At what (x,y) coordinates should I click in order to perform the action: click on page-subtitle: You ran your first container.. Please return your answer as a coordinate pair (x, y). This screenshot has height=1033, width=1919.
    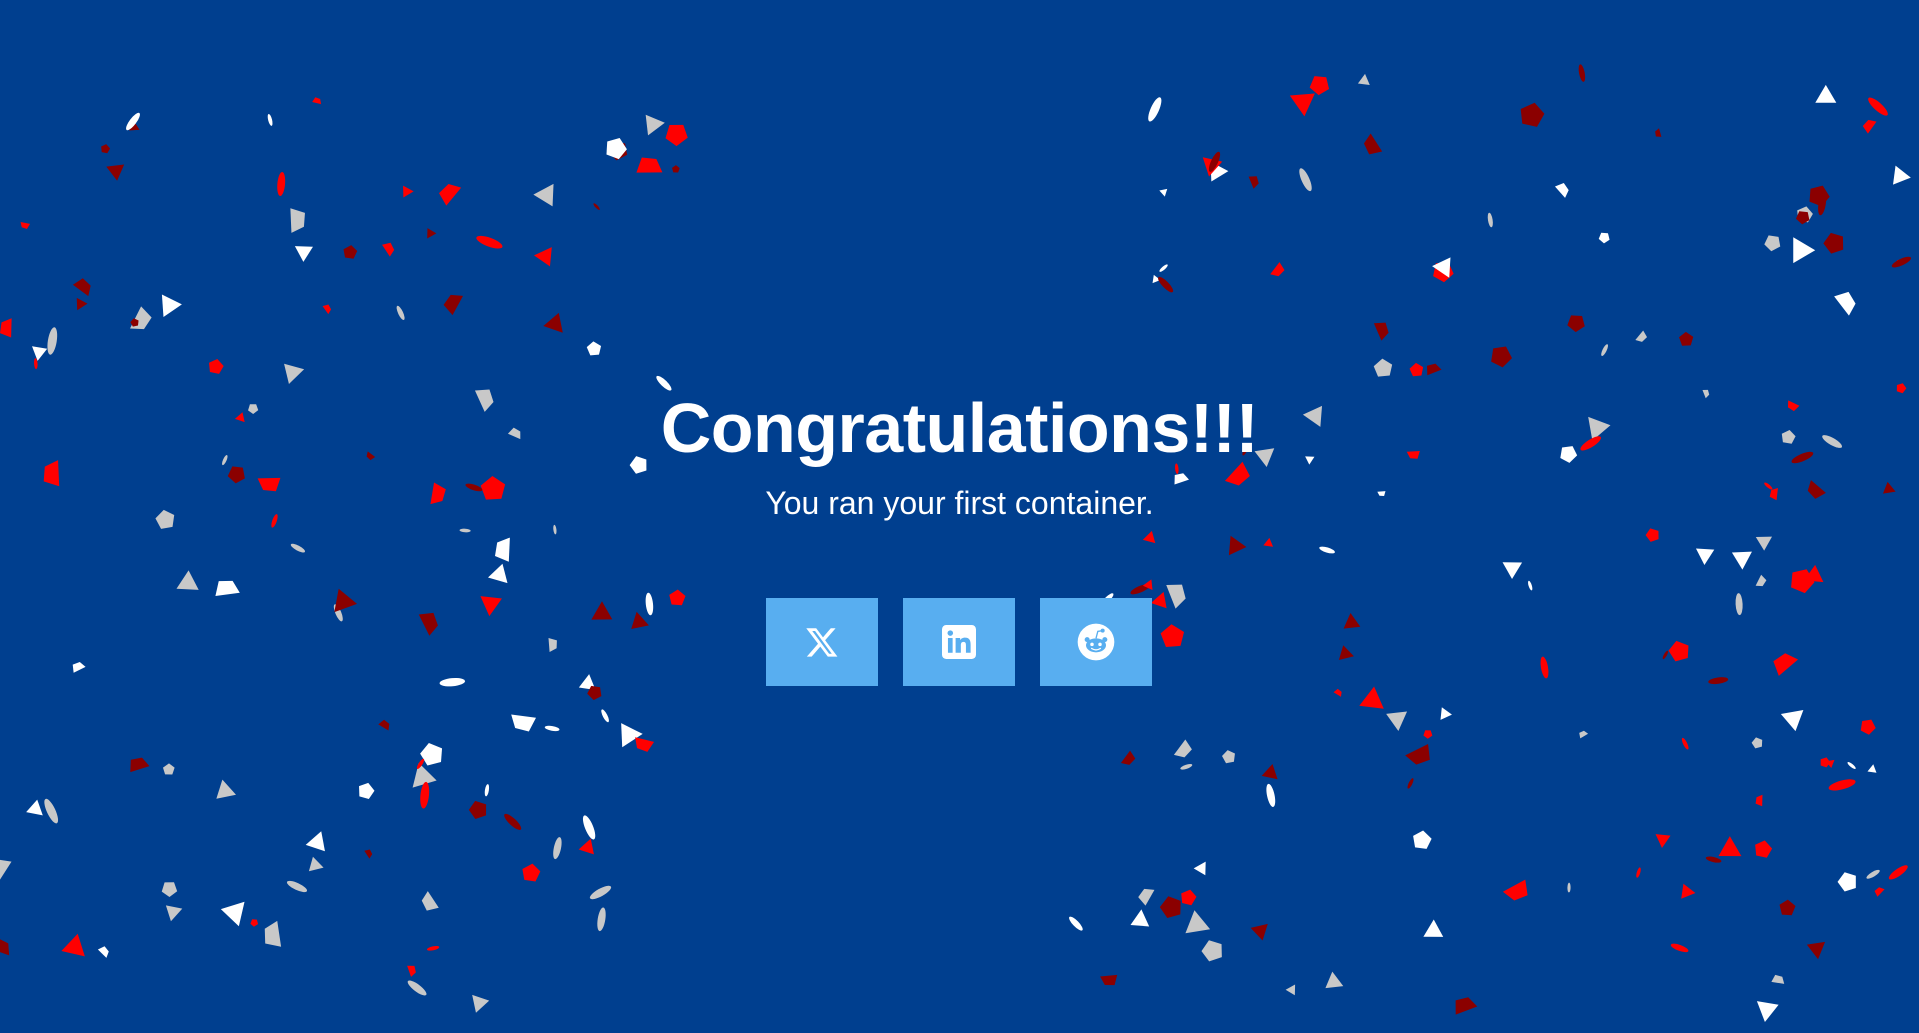
    Looking at the image, I should click on (959, 503).